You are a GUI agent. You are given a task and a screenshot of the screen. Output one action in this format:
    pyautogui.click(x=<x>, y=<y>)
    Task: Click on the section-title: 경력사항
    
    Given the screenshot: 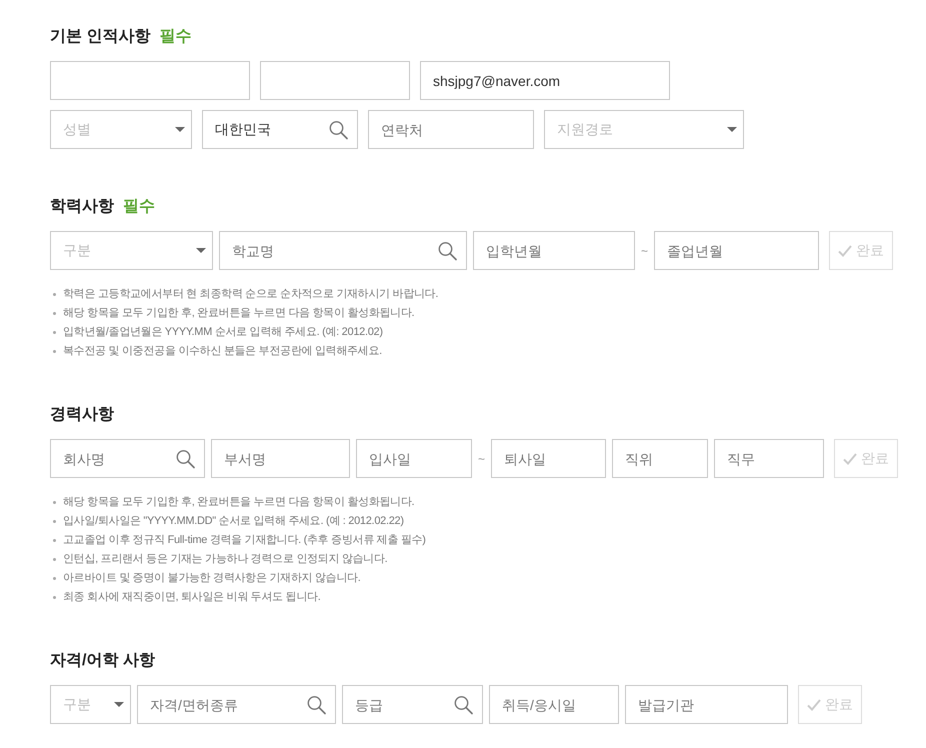 What is the action you would take?
    pyautogui.click(x=82, y=415)
    